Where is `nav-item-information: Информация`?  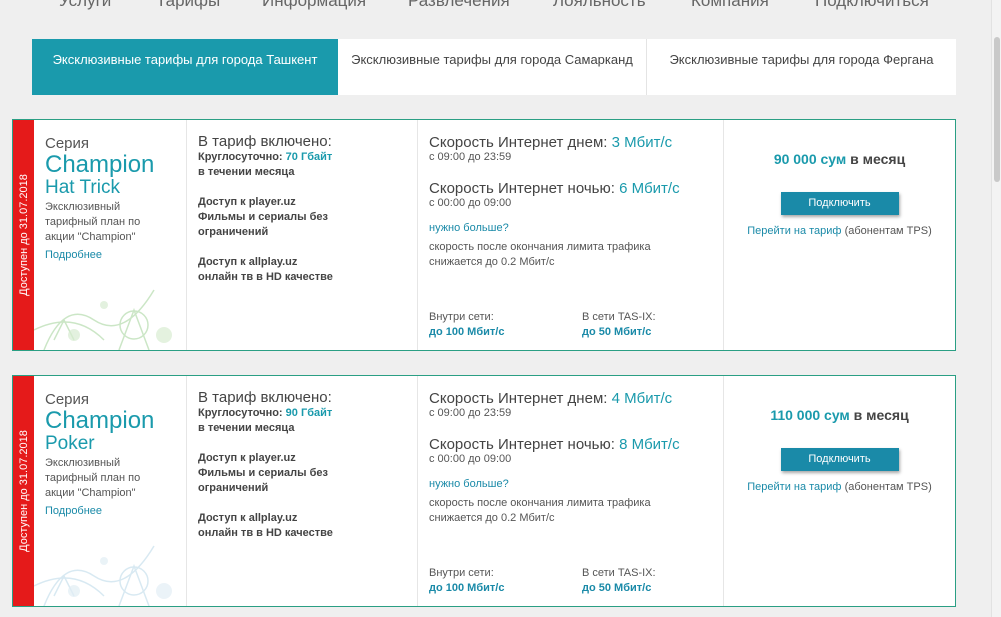 nav-item-information: Информация is located at coordinates (314, 5).